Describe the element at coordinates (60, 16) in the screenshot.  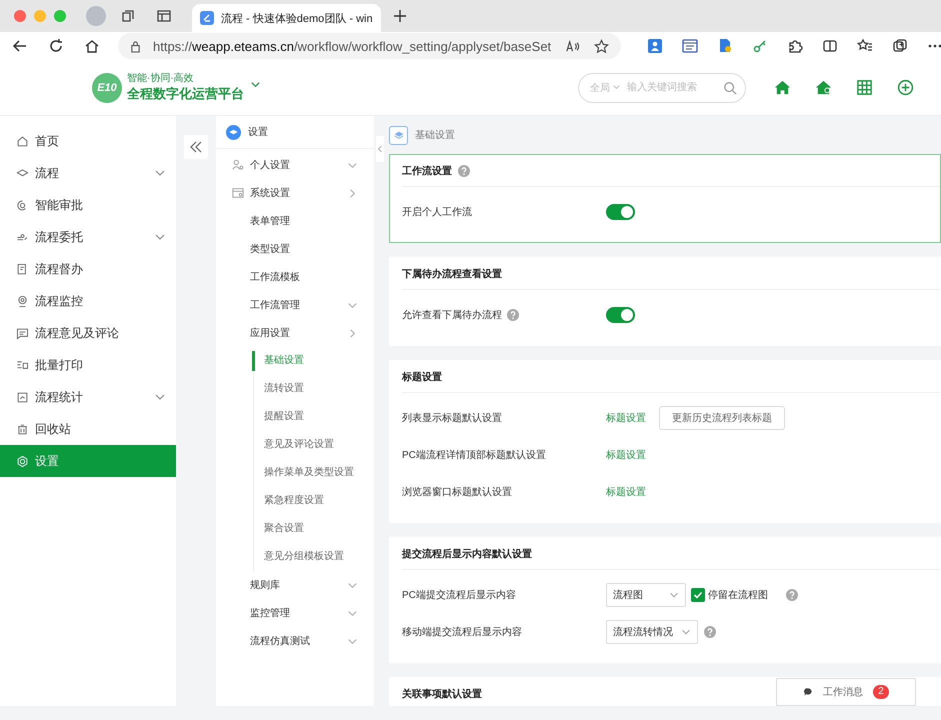
I see `maximize-window-button` at that location.